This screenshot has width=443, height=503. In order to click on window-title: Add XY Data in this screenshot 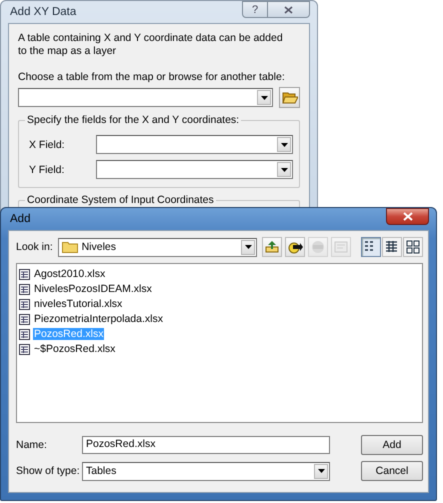, I will do `click(42, 12)`.